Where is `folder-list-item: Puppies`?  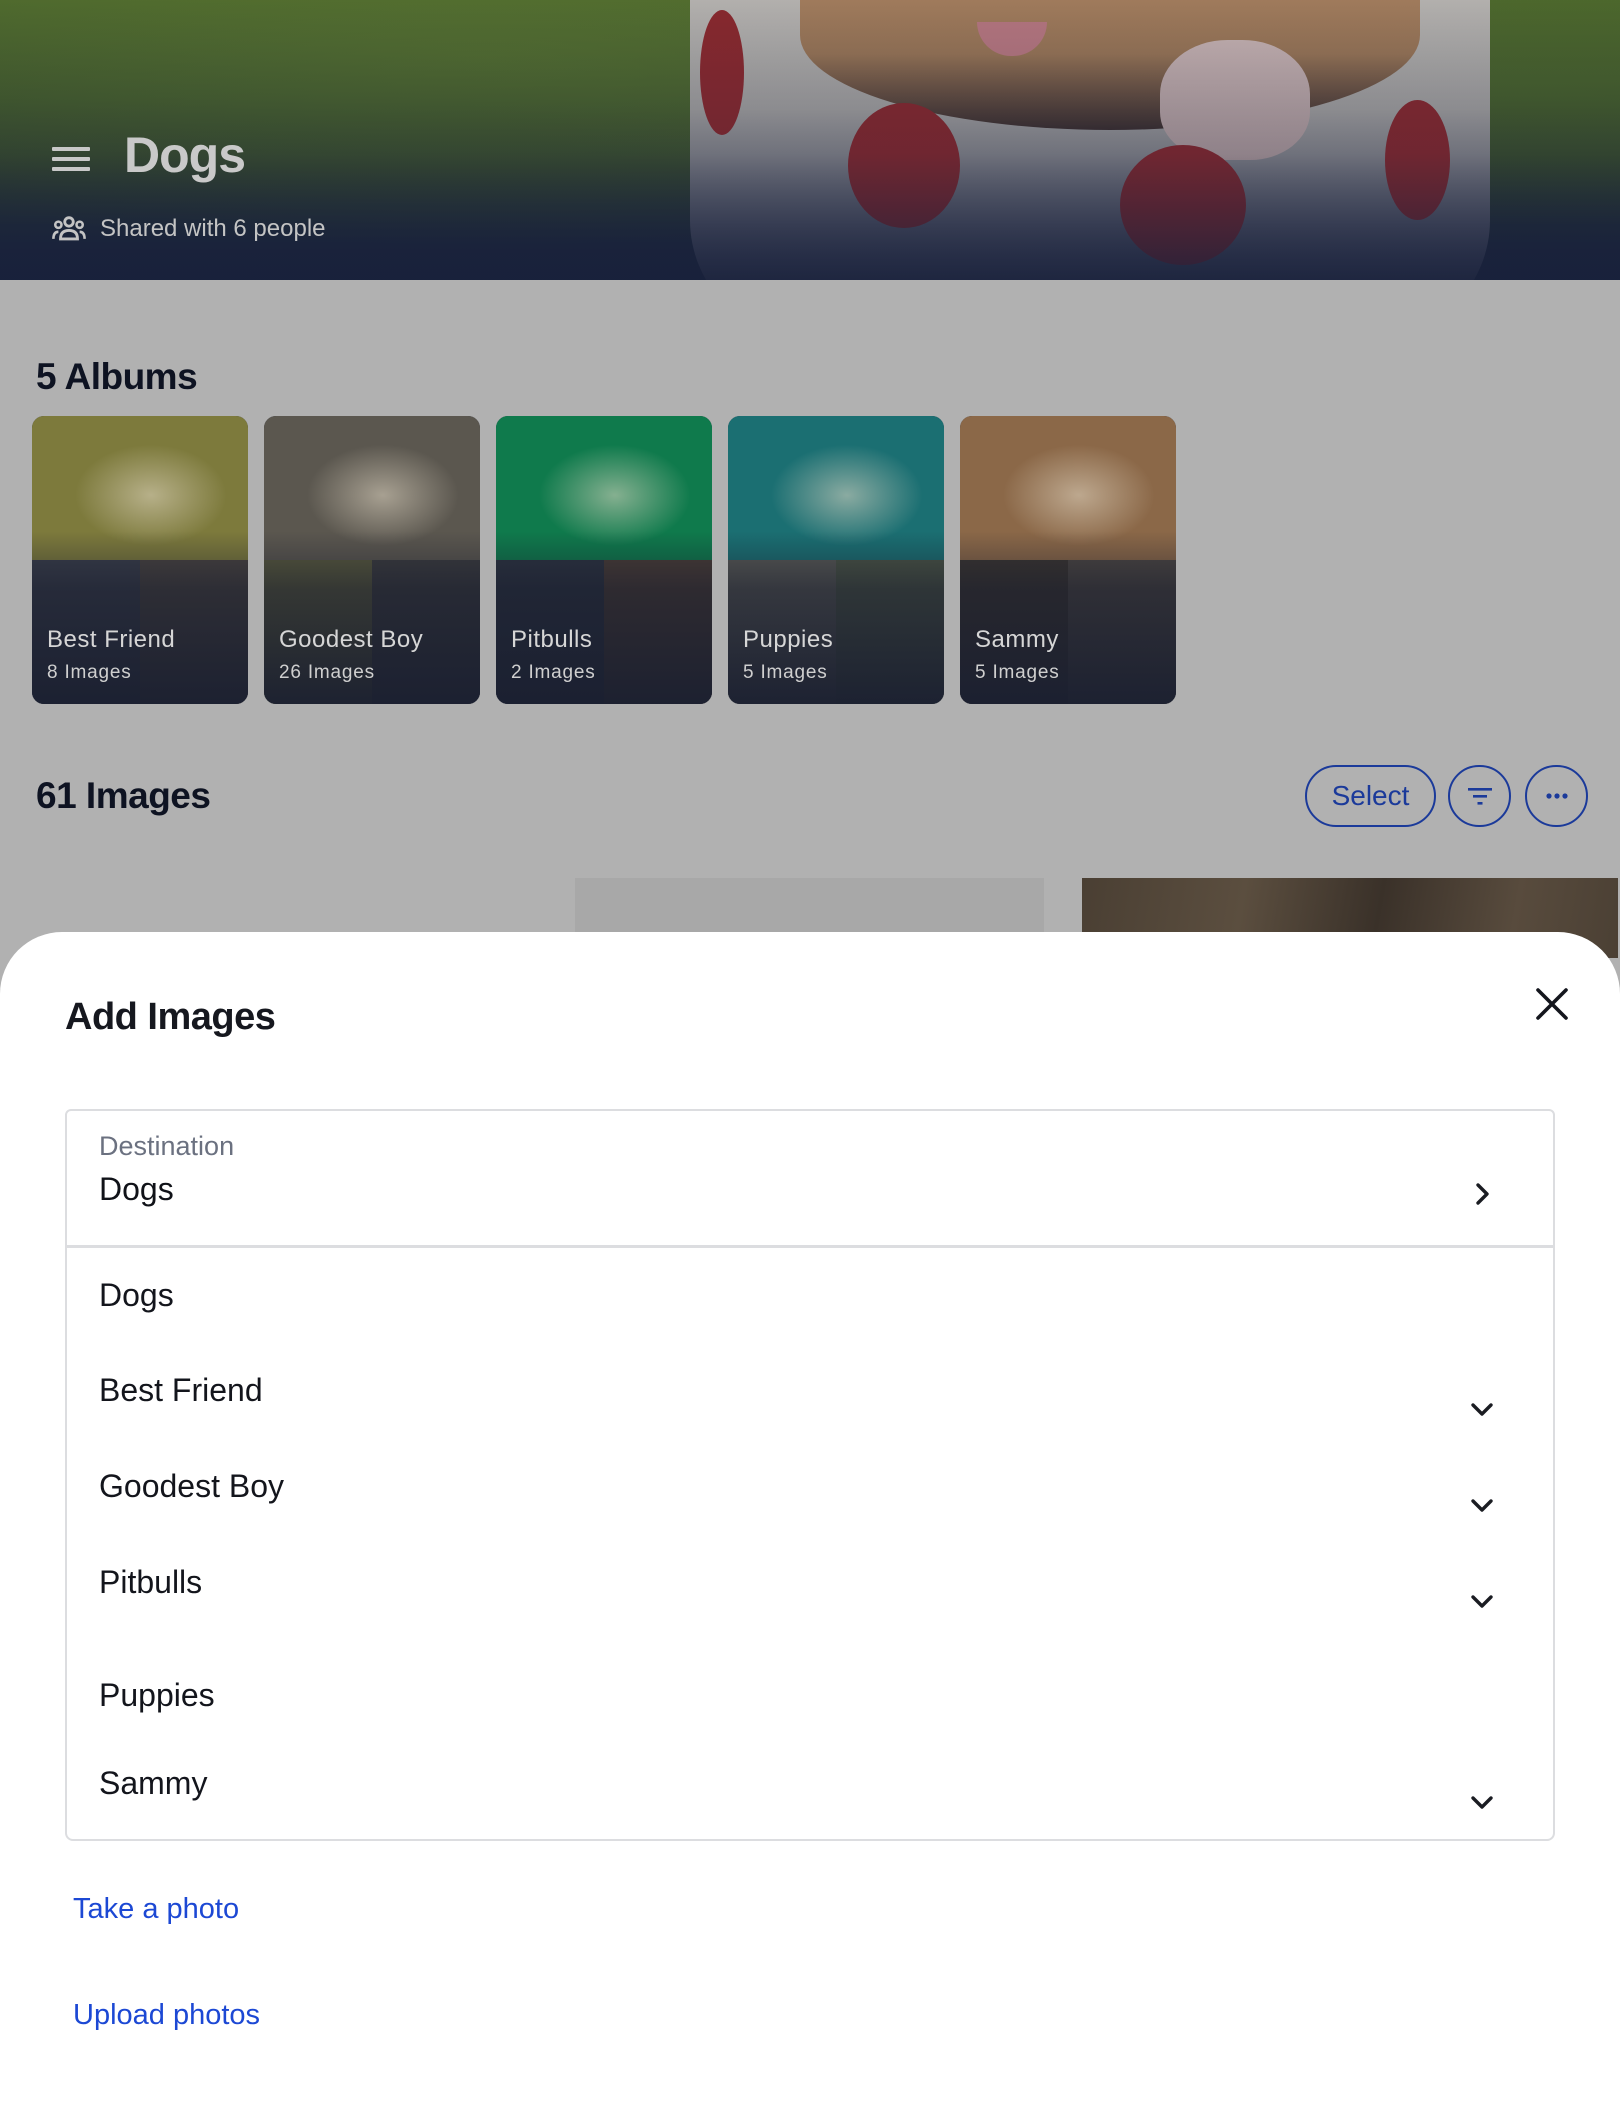 folder-list-item: Puppies is located at coordinates (810, 1698).